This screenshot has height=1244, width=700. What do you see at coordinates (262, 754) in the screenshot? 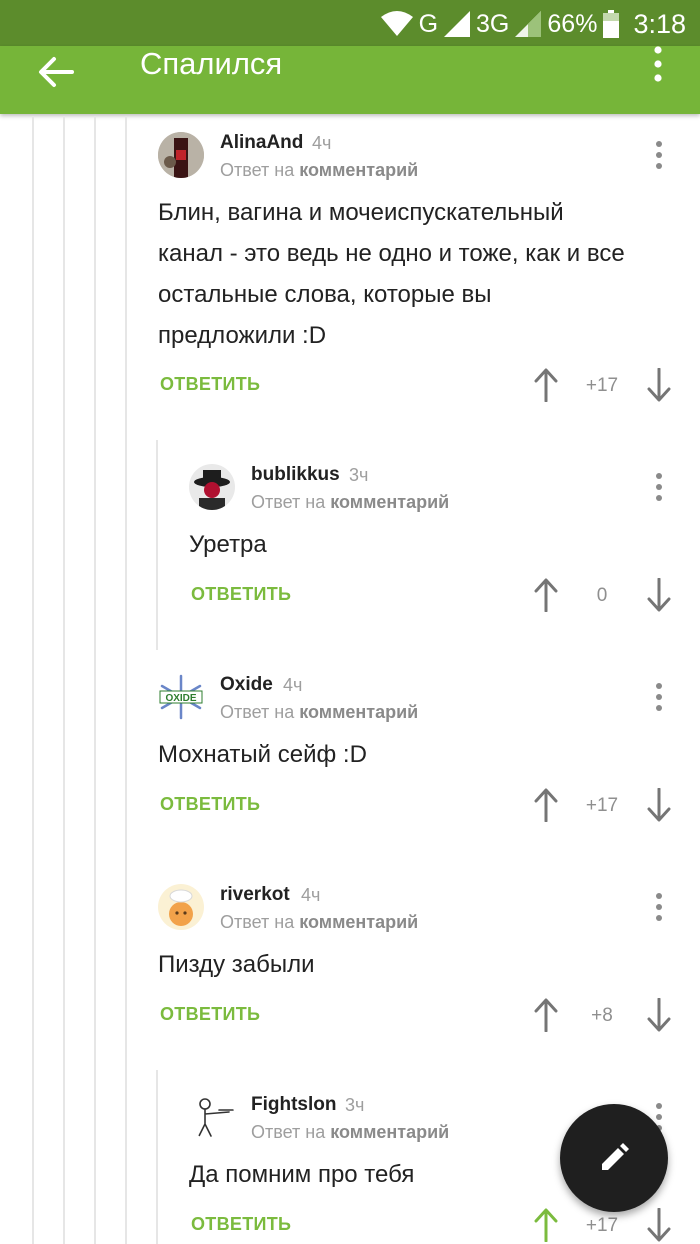
I see `comment-text: Мохнатый сейф :D` at bounding box center [262, 754].